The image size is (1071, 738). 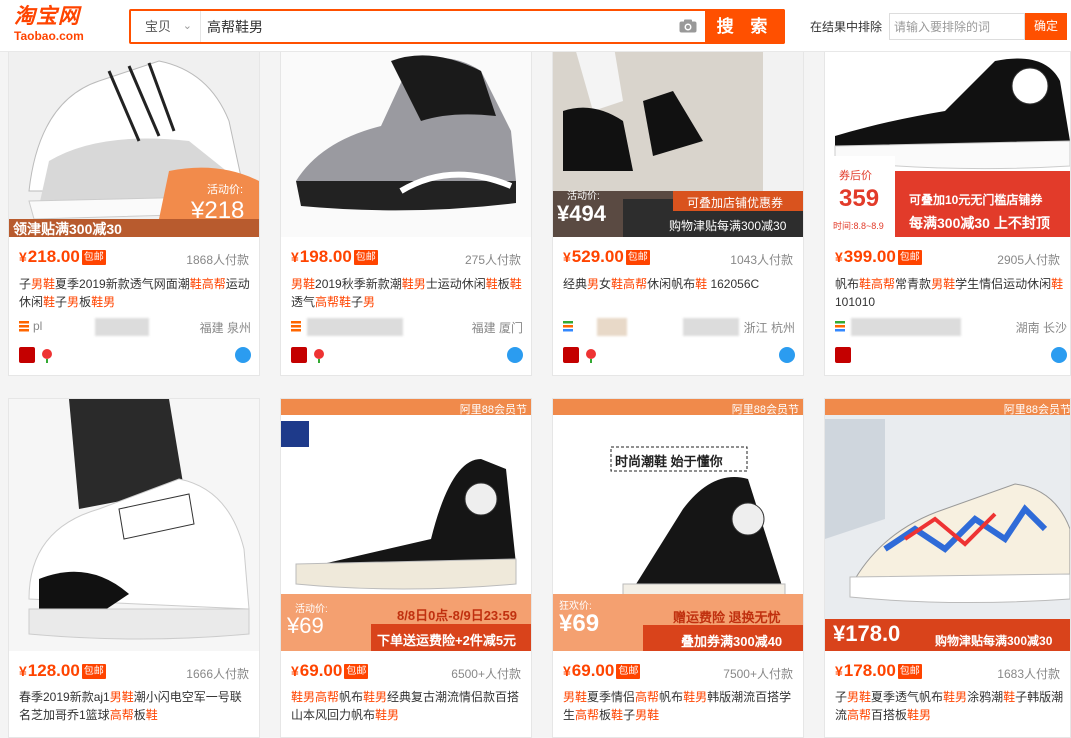 I want to click on product-price: ¥529.00 包邮, so click(x=606, y=256).